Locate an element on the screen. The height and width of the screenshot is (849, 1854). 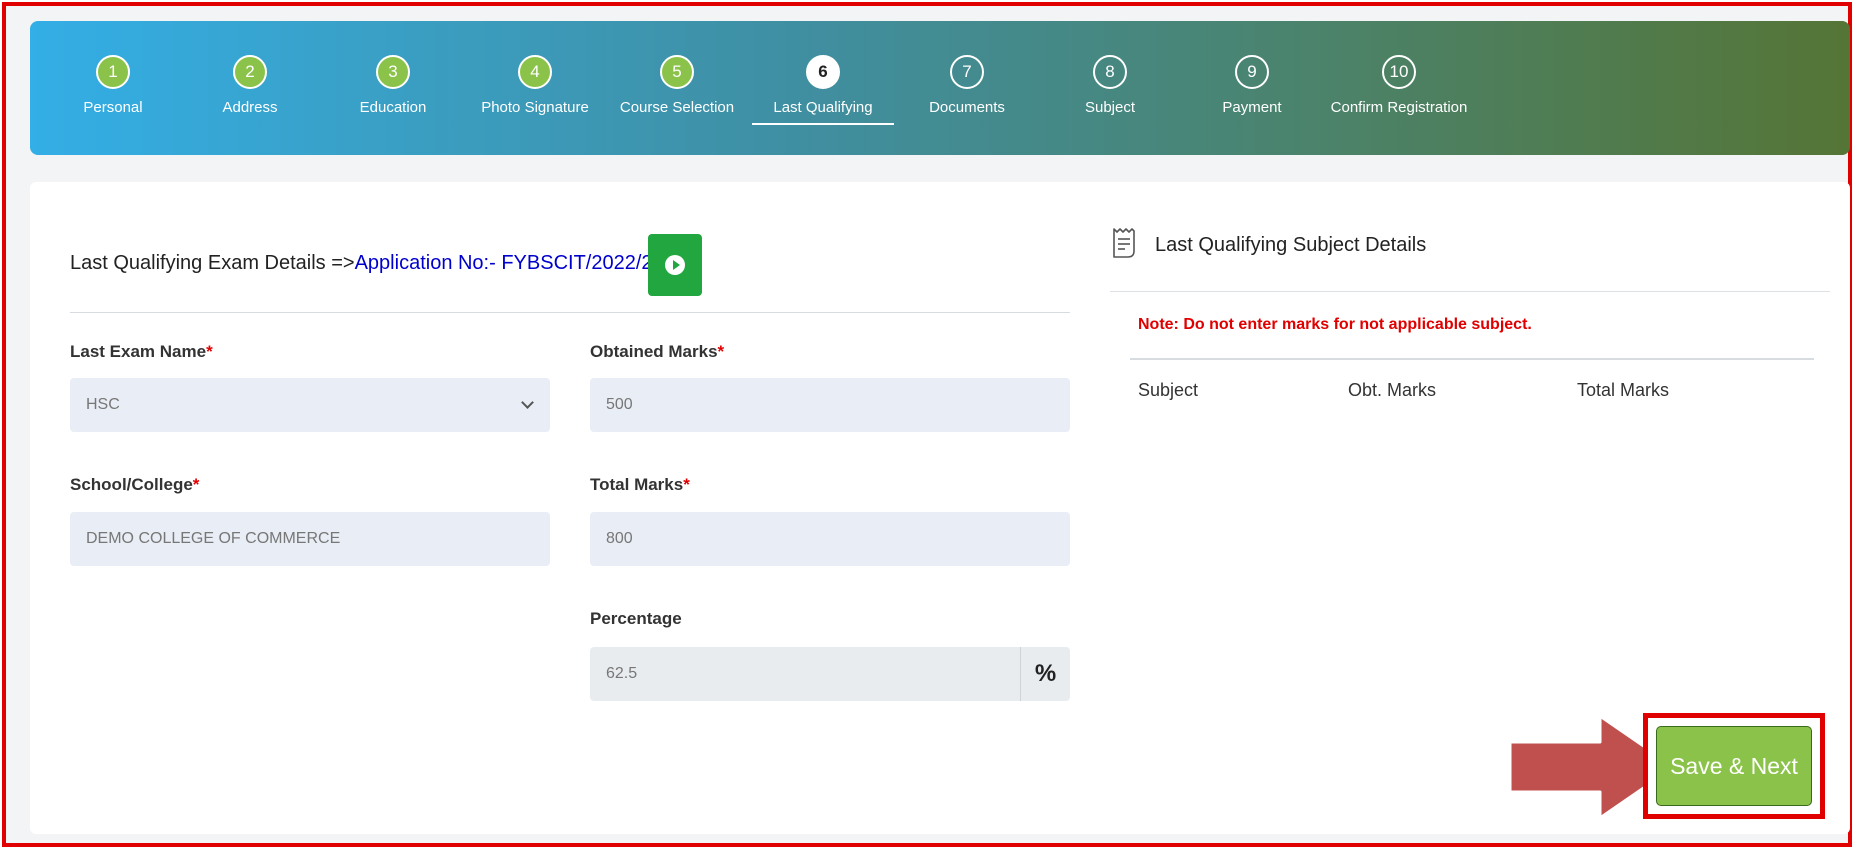
input-value: DEMO COLLEGE OF COMMERCE is located at coordinates (213, 538).